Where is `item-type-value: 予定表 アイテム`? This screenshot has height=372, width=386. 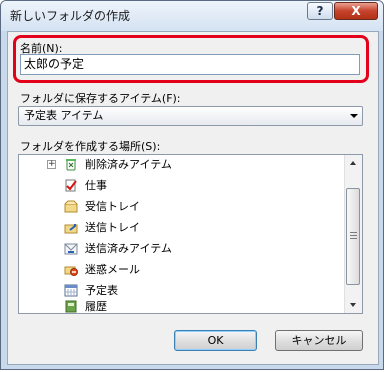
item-type-value: 予定表 アイテム is located at coordinates (64, 115).